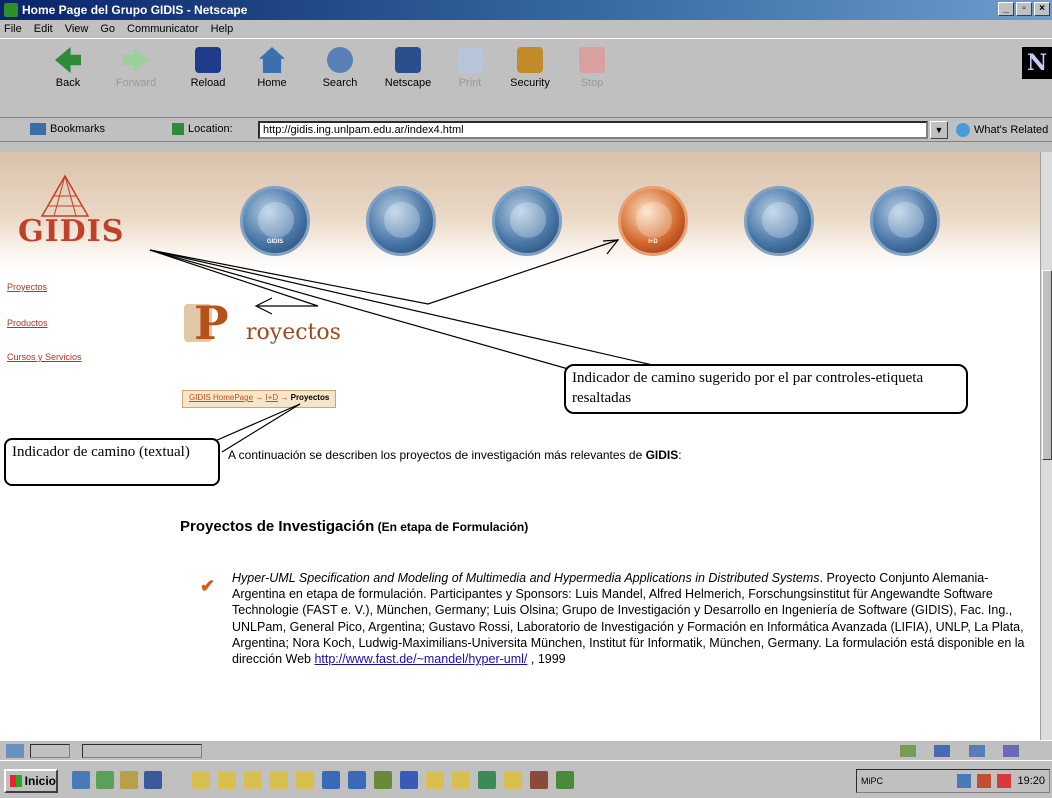  Describe the element at coordinates (11, 10) in the screenshot. I see `netscape-app-icon` at that location.